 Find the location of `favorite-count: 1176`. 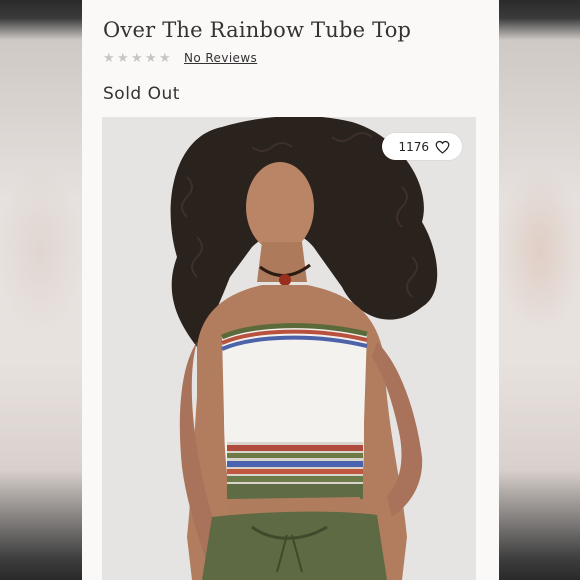

favorite-count: 1176 is located at coordinates (413, 146).